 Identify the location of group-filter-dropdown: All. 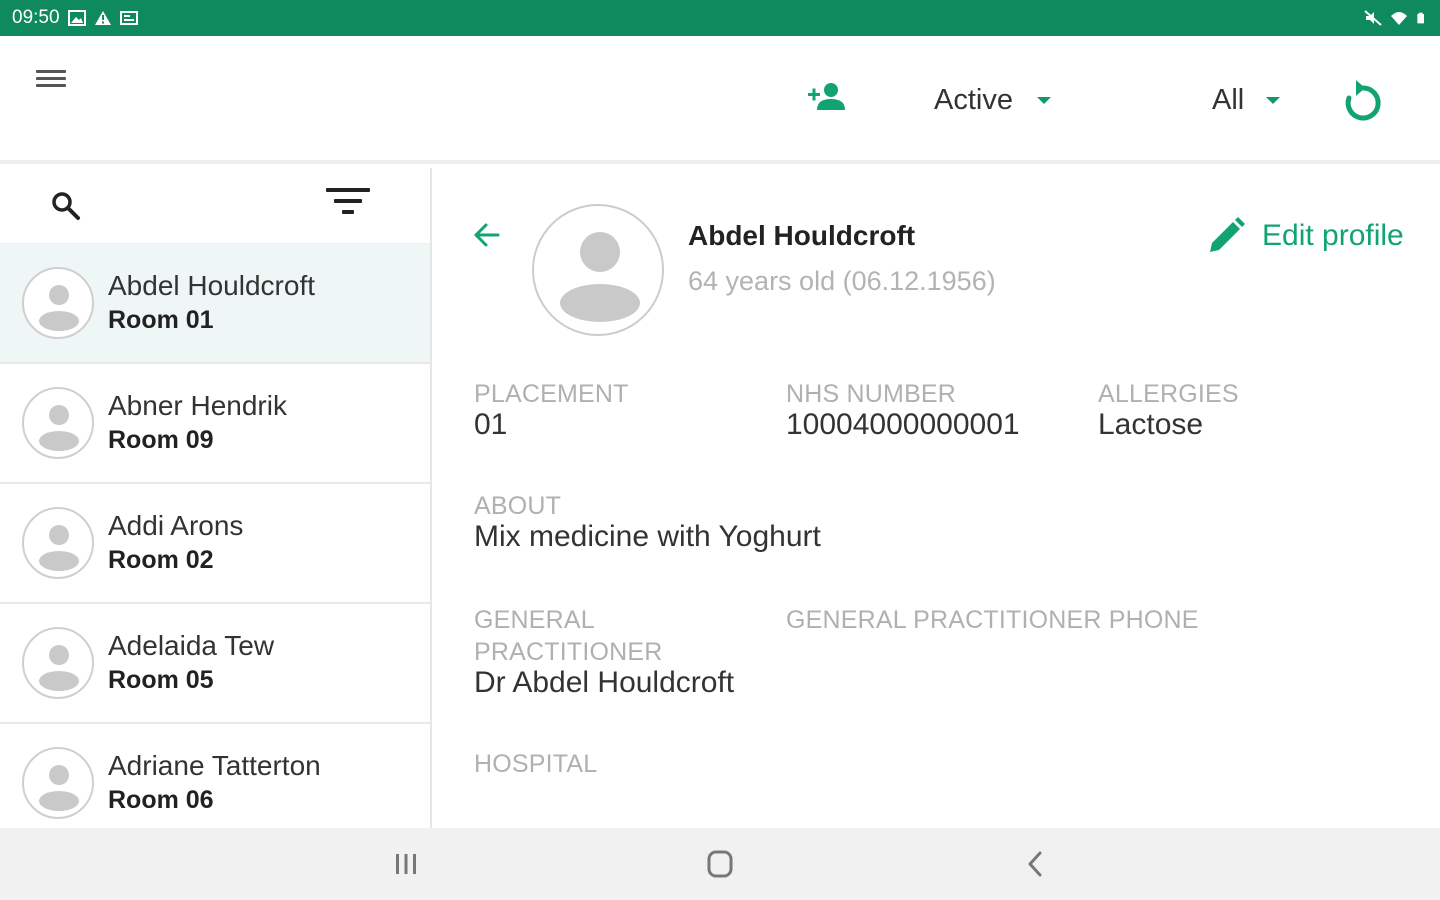
(1246, 100).